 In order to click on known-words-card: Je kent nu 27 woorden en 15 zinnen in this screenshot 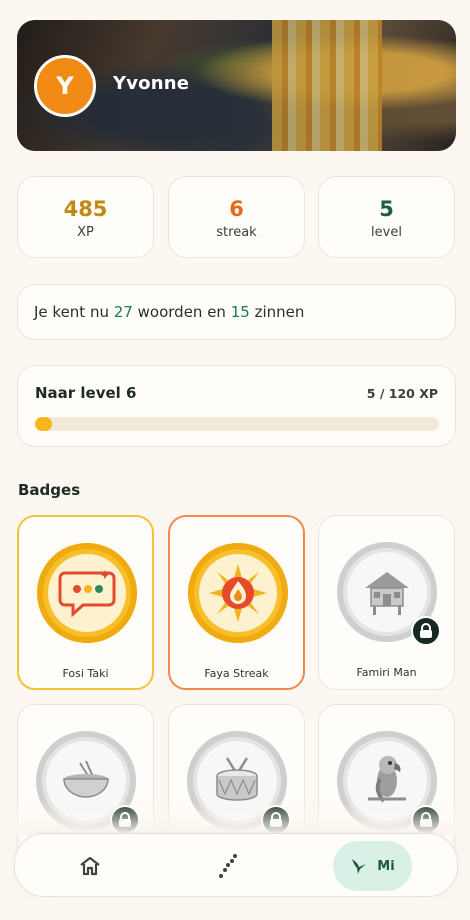, I will do `click(236, 312)`.